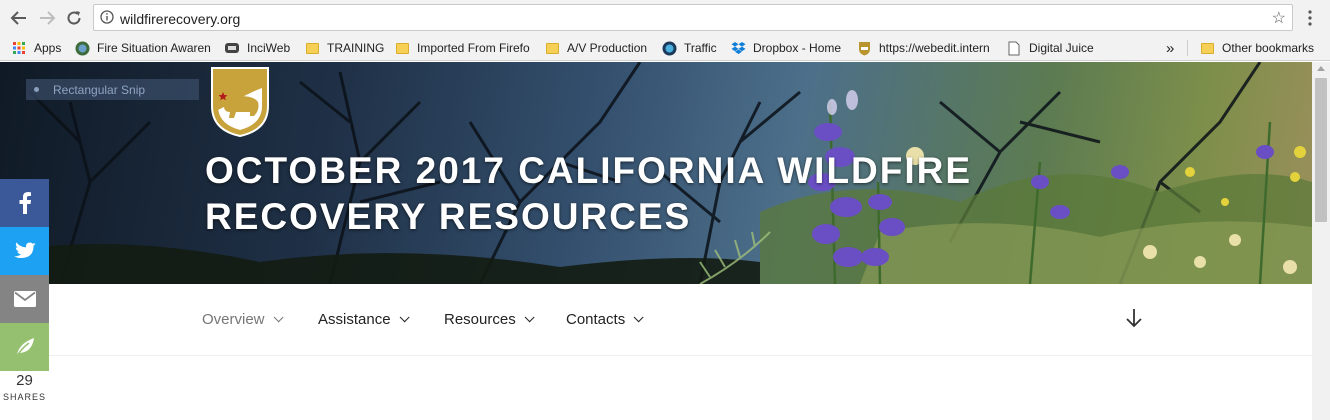 Image resolution: width=1330 pixels, height=420 pixels. I want to click on info-icon, so click(107, 17).